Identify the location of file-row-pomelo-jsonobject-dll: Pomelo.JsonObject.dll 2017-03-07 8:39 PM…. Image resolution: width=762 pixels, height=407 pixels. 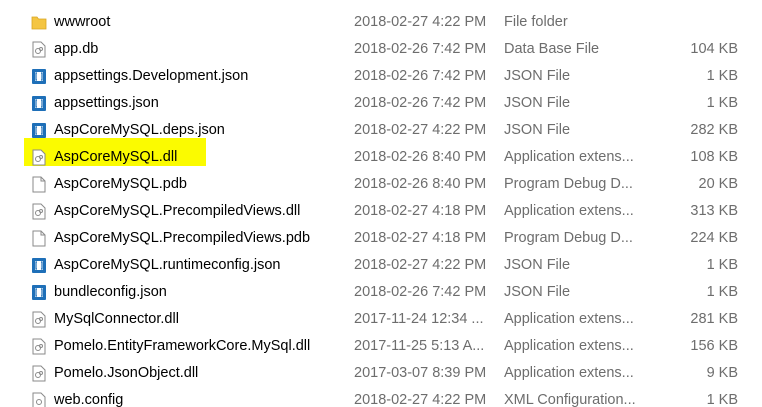
(381, 373).